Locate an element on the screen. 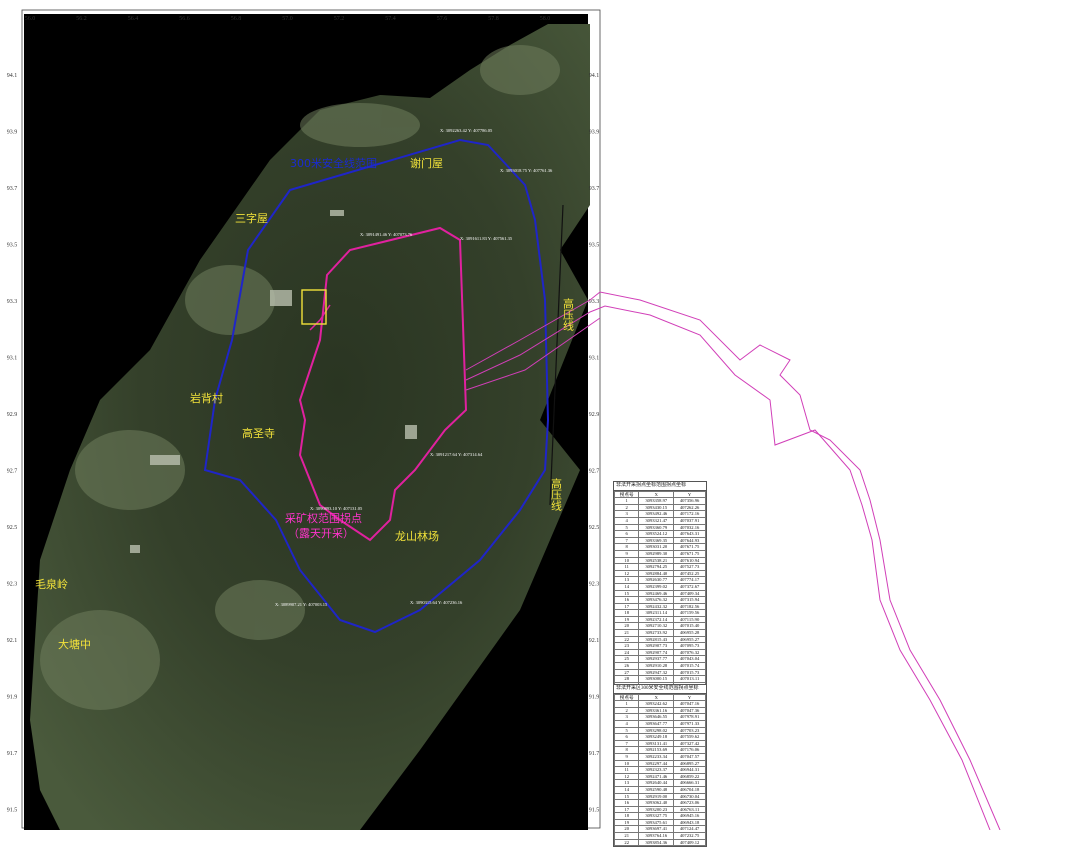  table-row: 9 3092233.34 407047.57 is located at coordinates (659, 756).